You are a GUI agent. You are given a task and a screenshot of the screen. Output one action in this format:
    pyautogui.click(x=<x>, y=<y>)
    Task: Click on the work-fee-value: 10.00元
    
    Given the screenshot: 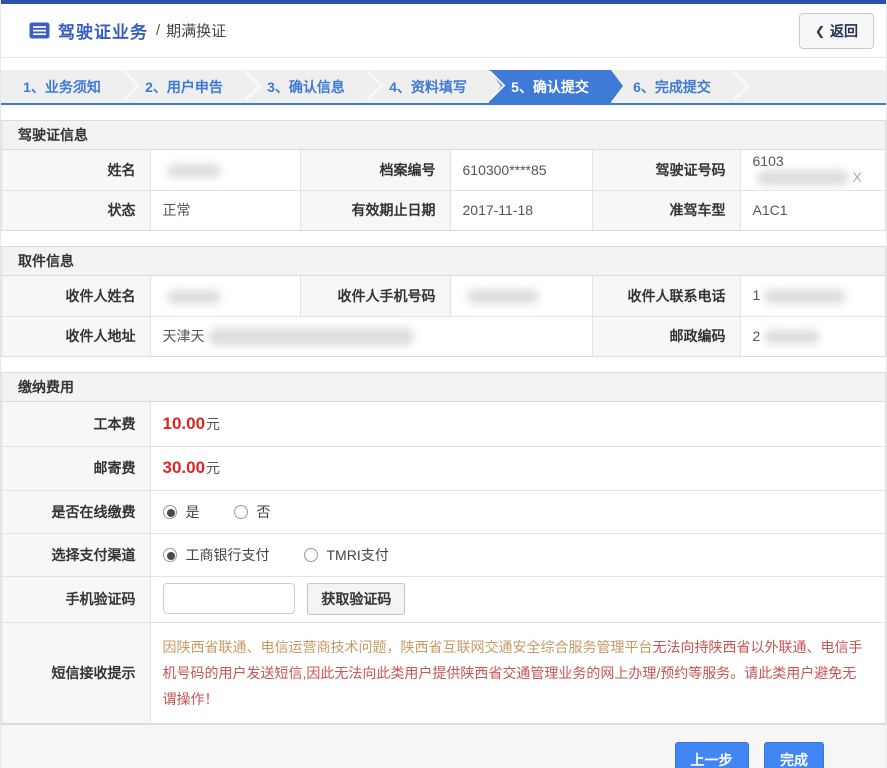 What is the action you would take?
    pyautogui.click(x=517, y=424)
    